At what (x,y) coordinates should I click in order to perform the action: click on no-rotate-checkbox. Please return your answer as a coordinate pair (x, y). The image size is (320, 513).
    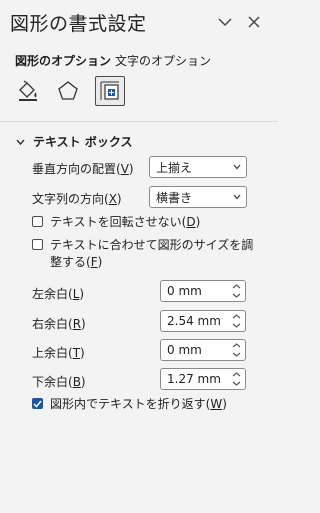
    Looking at the image, I should click on (37, 221).